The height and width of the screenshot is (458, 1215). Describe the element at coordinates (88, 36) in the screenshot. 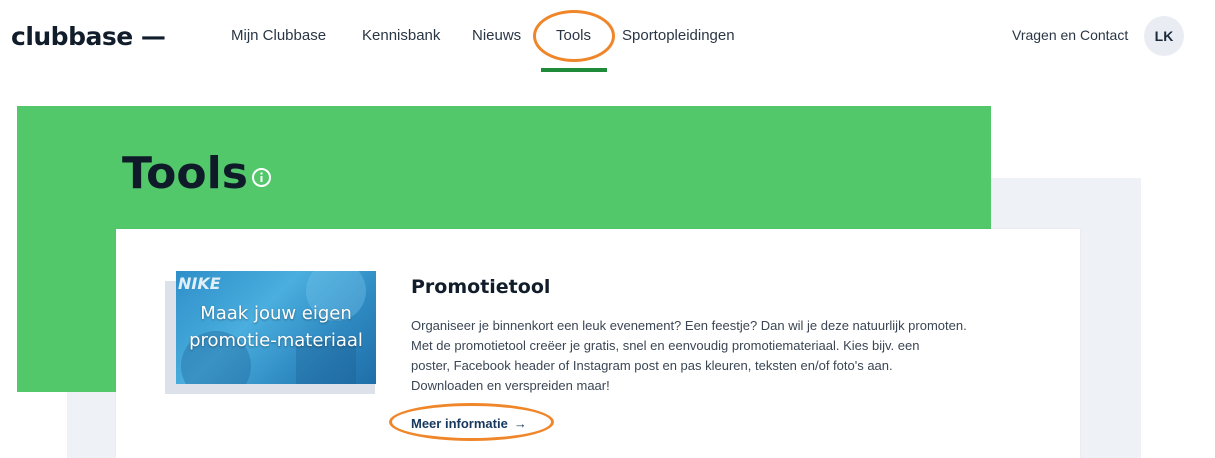

I see `clubbase-logo: clubbase —` at that location.